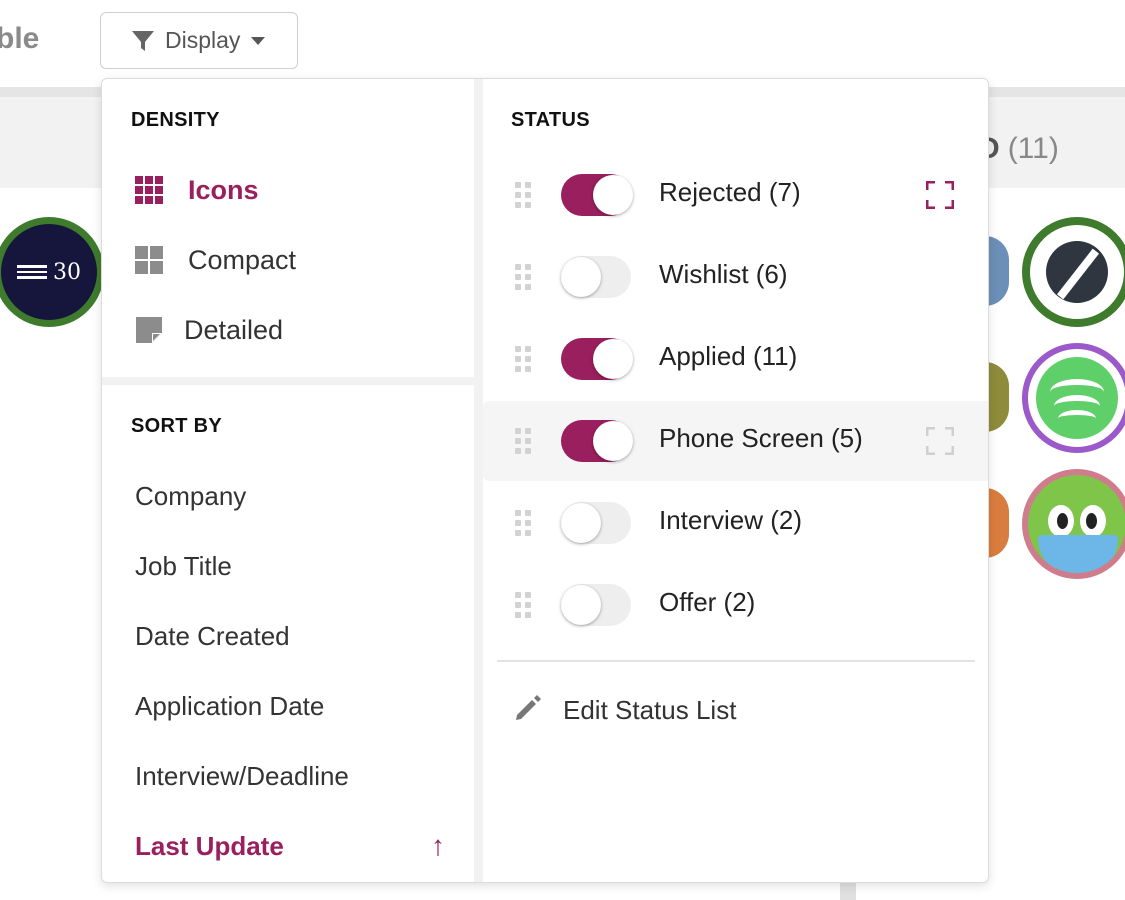 The width and height of the screenshot is (1125, 900). I want to click on company-logo-duolingo, so click(1073, 524).